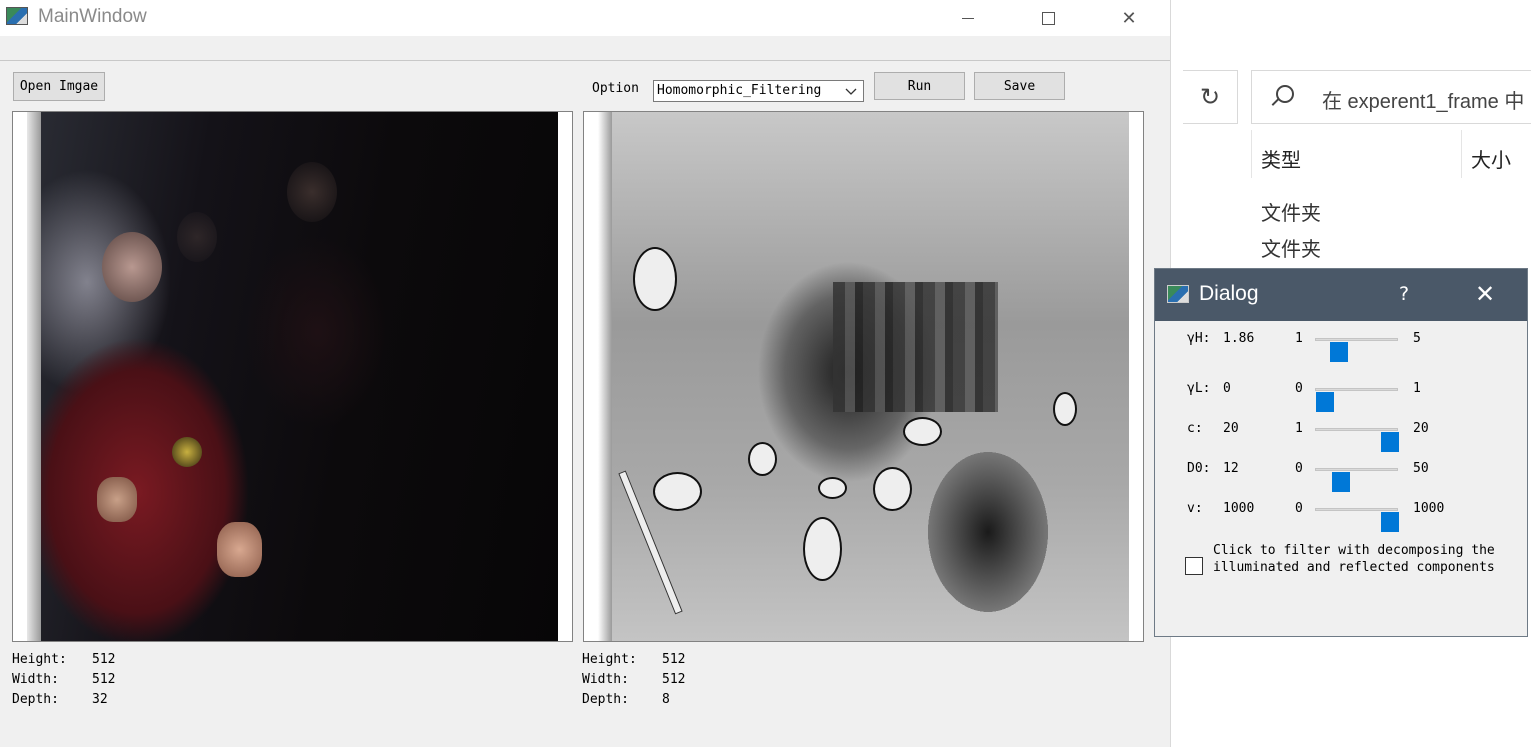  Describe the element at coordinates (1194, 566) in the screenshot. I see `decompose-checkbox` at that location.